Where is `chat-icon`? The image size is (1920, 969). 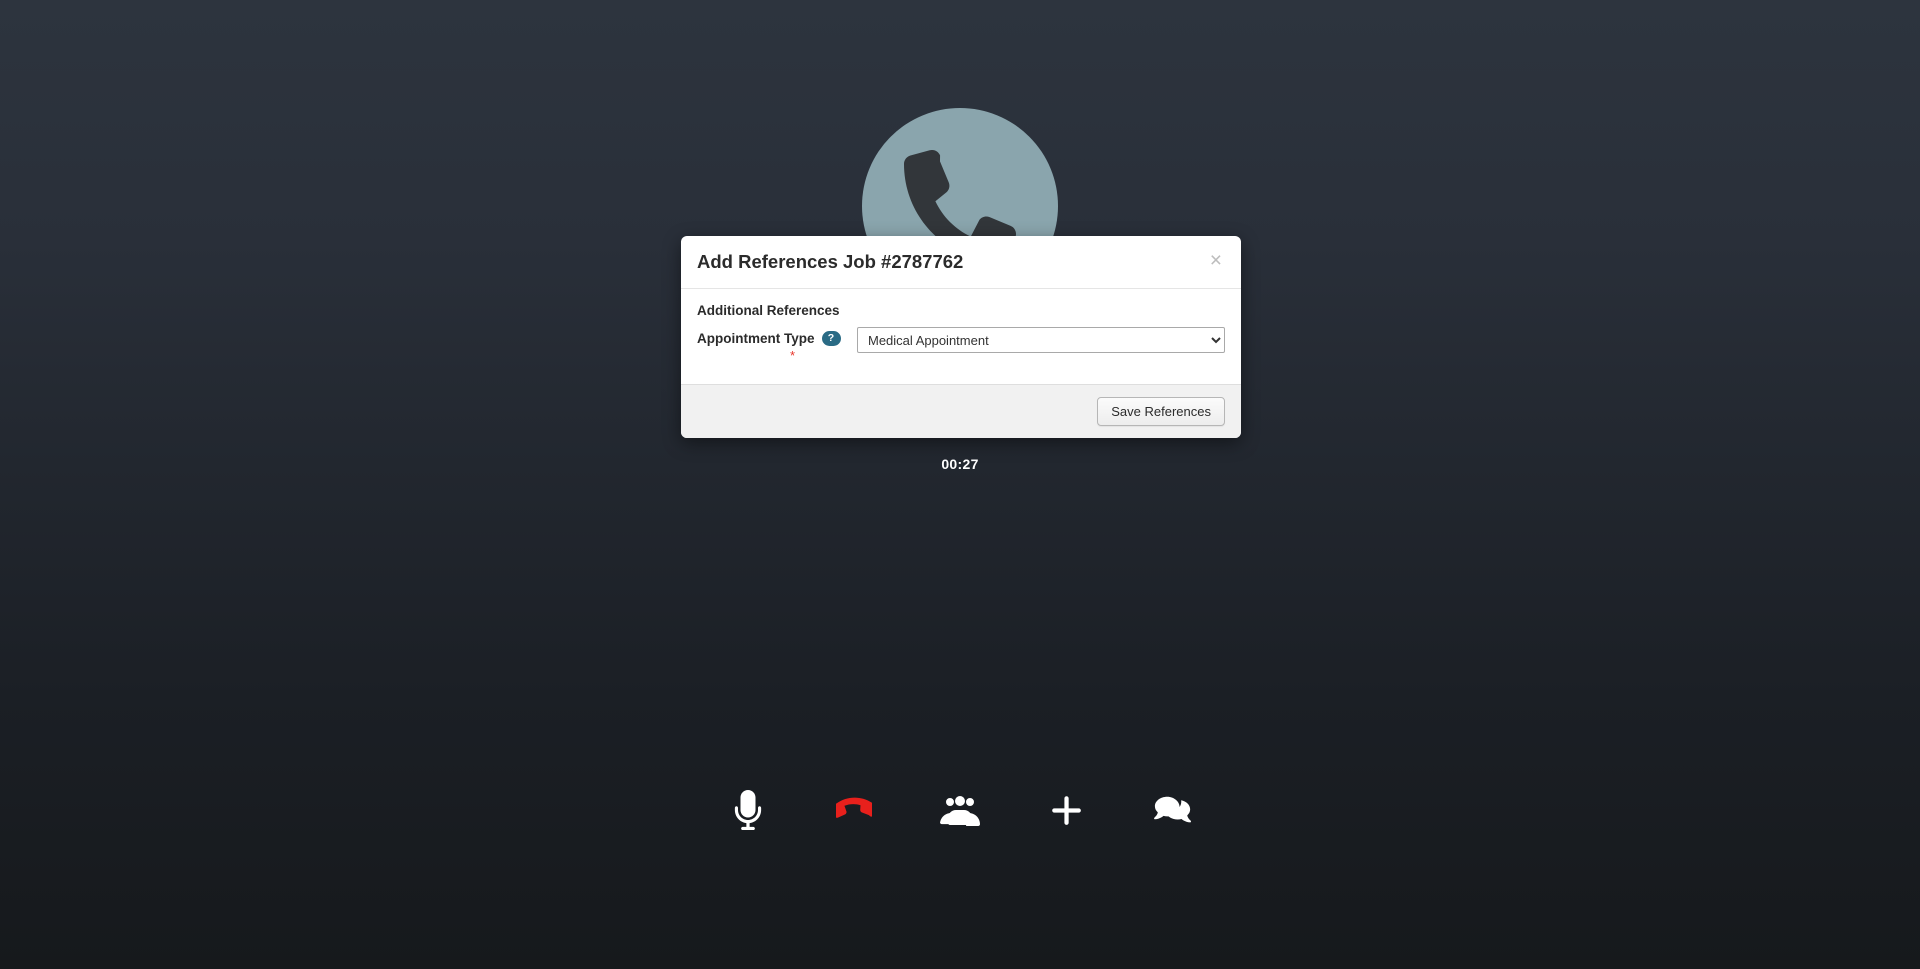 chat-icon is located at coordinates (1172, 810).